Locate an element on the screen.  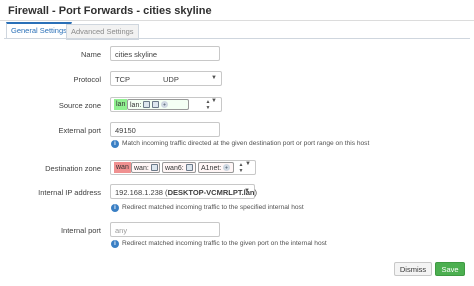
destination-zone-select: wan wan: wan6: A1net: ▲ ▼ ▼ is located at coordinates (183, 167).